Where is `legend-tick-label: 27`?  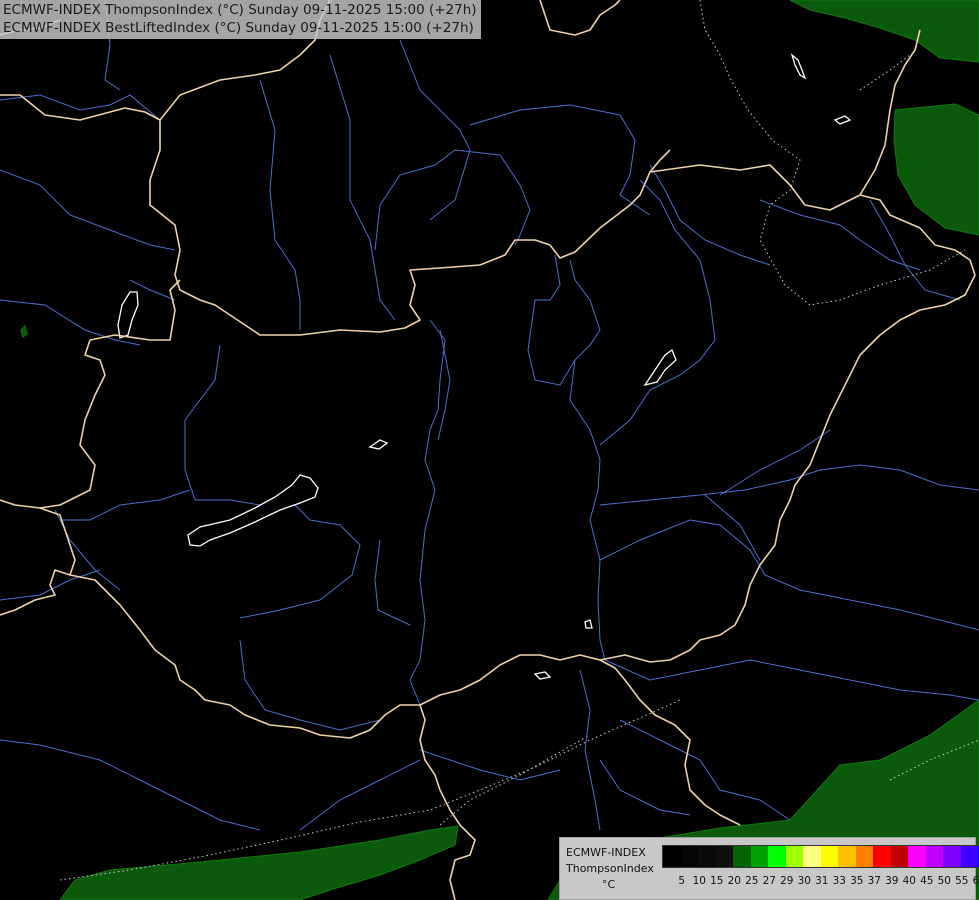
legend-tick-label: 27 is located at coordinates (769, 881).